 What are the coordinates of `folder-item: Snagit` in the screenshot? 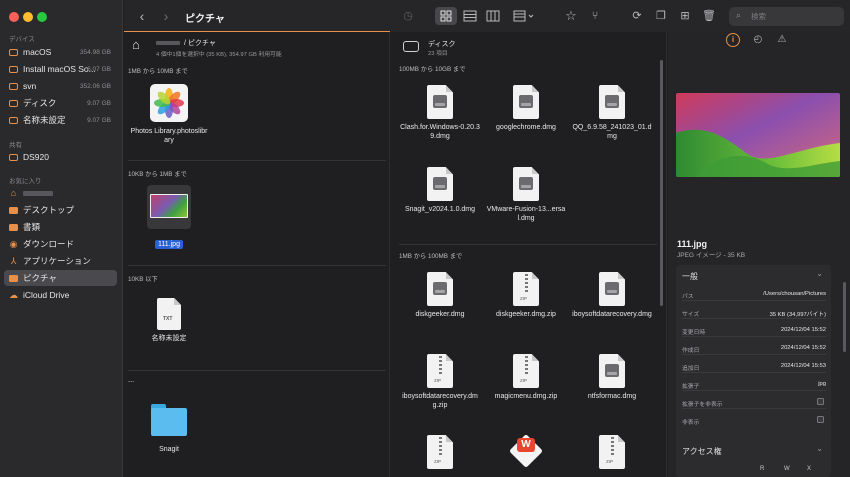 It's located at (169, 429).